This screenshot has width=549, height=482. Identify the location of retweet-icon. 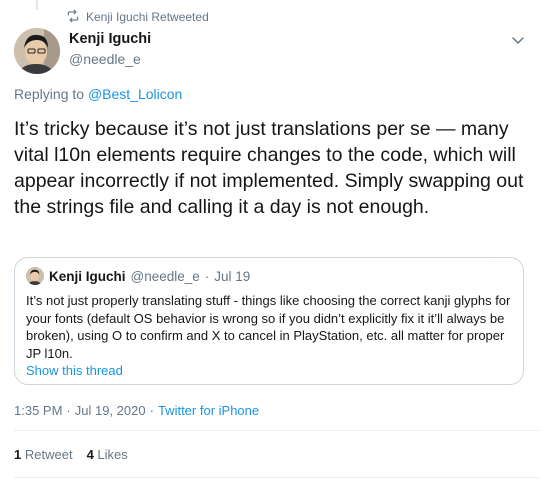
(73, 17).